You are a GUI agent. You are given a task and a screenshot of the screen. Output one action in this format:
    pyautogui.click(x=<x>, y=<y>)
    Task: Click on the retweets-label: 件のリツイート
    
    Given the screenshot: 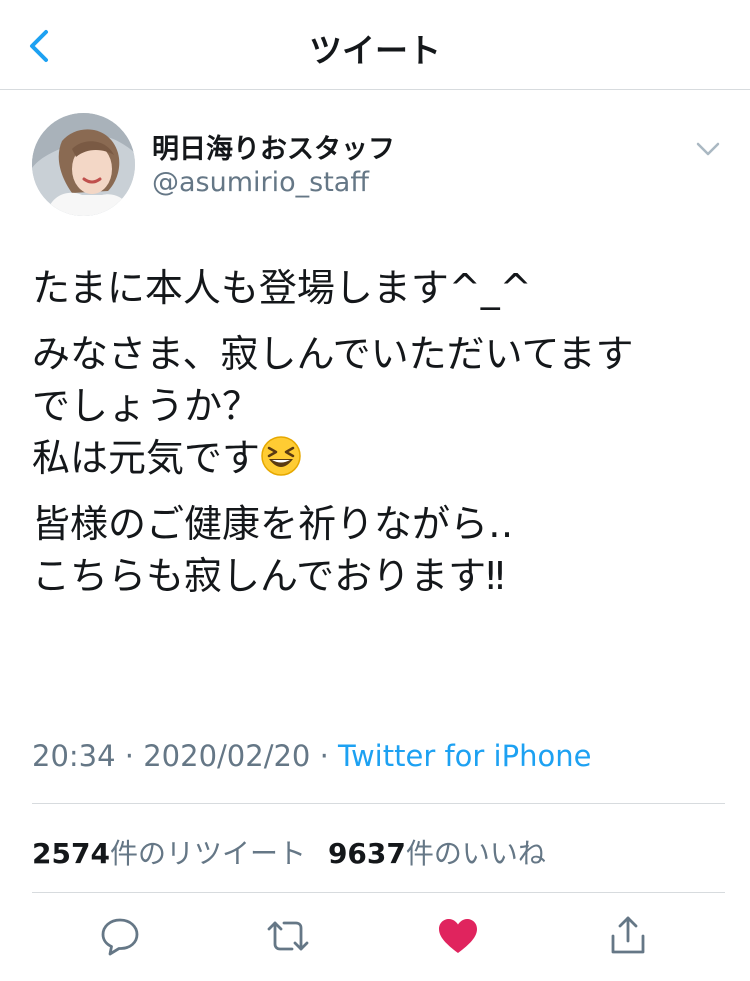 What is the action you would take?
    pyautogui.click(x=207, y=853)
    